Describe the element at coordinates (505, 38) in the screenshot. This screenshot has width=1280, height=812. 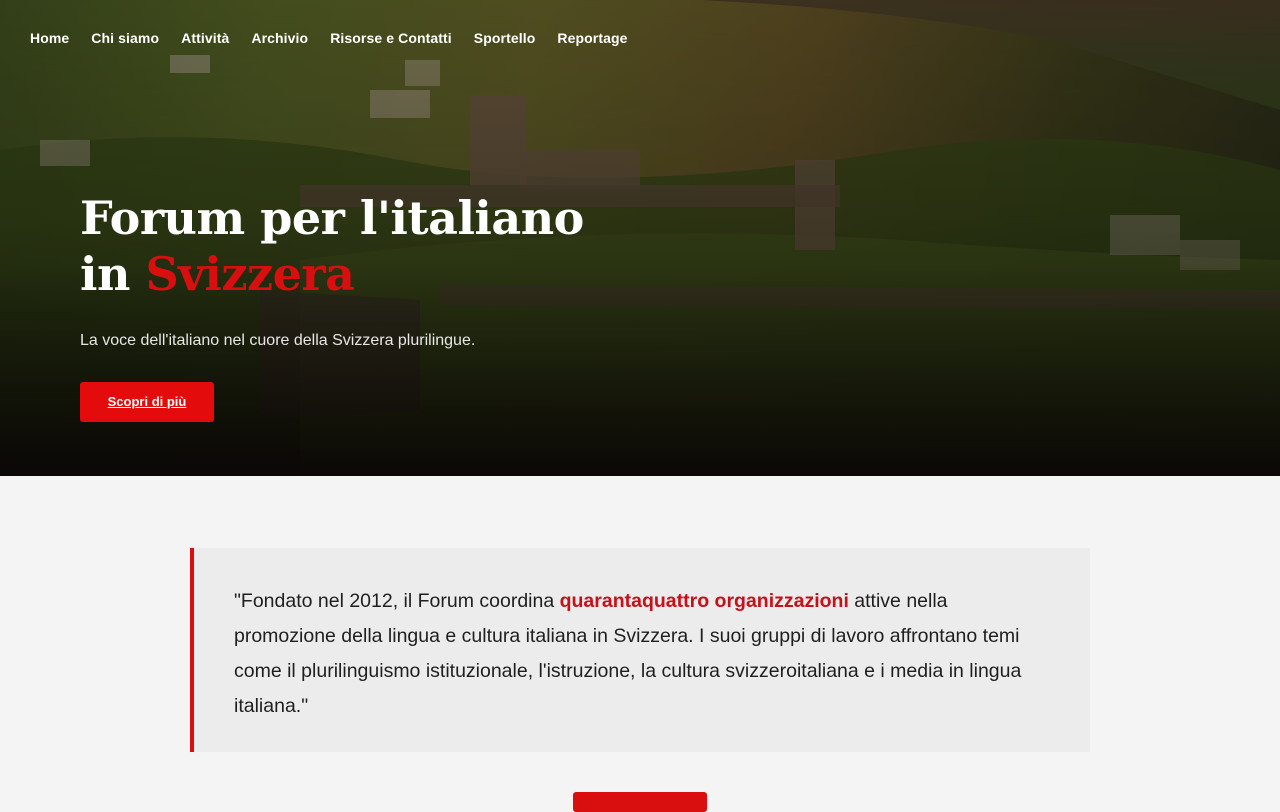
I see `nav-item-sportello: Sportello` at that location.